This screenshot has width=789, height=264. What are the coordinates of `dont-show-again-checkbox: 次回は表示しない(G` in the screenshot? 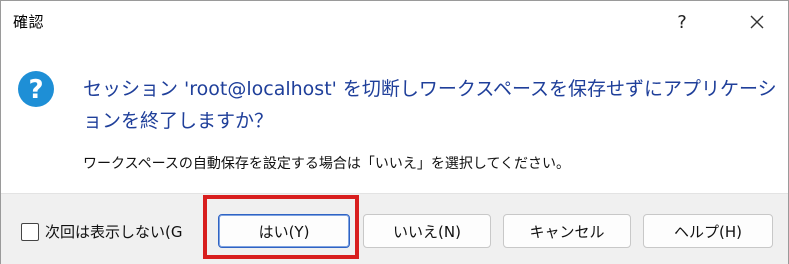 It's located at (106, 231).